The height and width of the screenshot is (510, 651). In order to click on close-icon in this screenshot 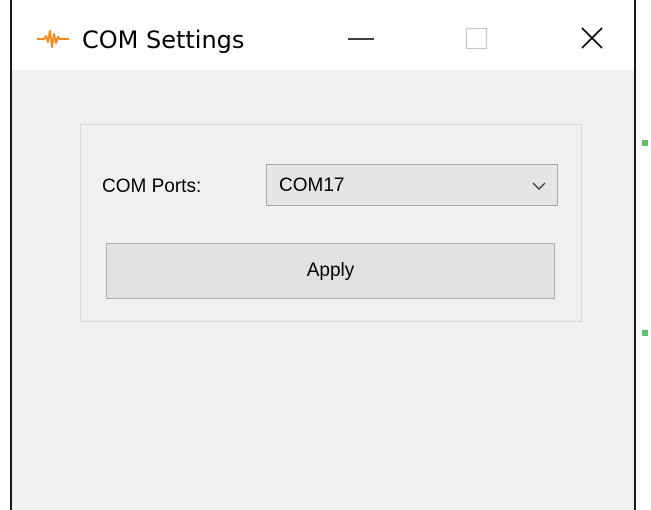, I will do `click(592, 38)`.